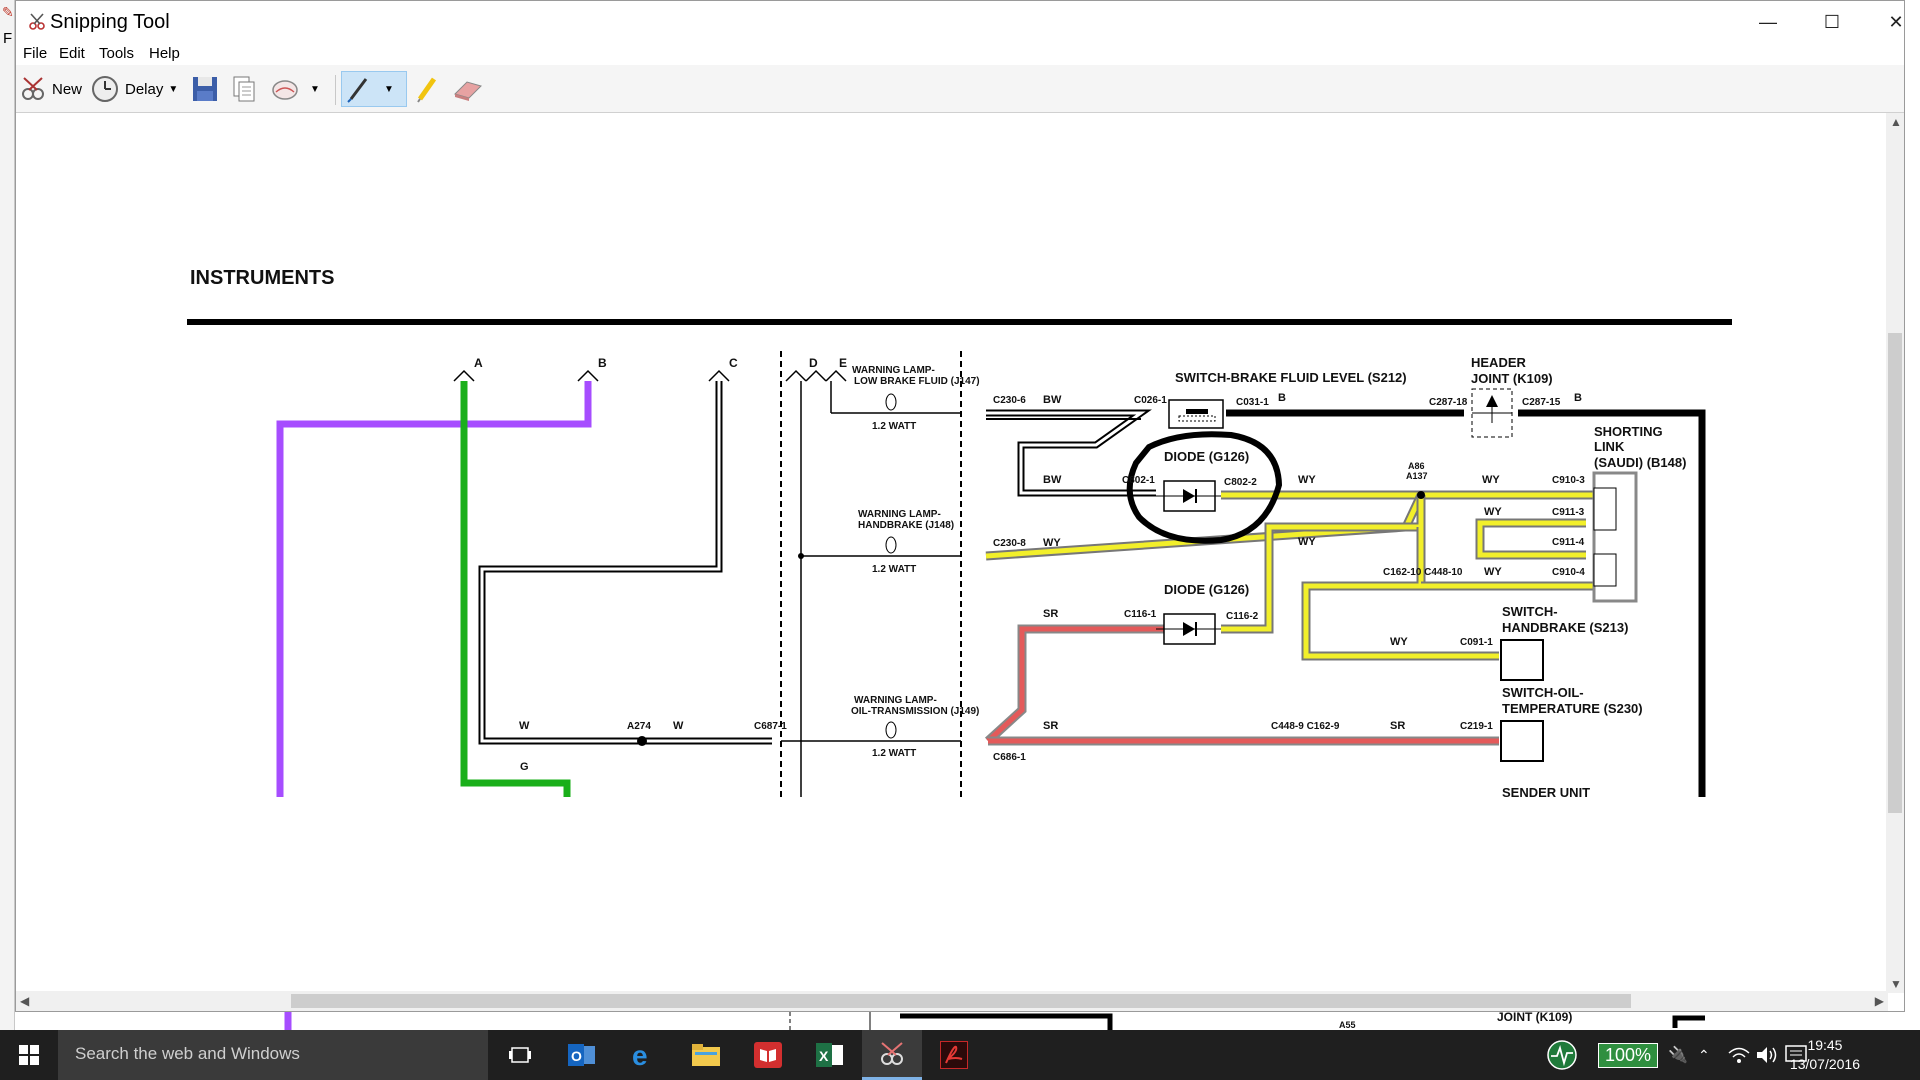 Image resolution: width=1920 pixels, height=1080 pixels. Describe the element at coordinates (164, 53) in the screenshot. I see `menu-help: Help` at that location.